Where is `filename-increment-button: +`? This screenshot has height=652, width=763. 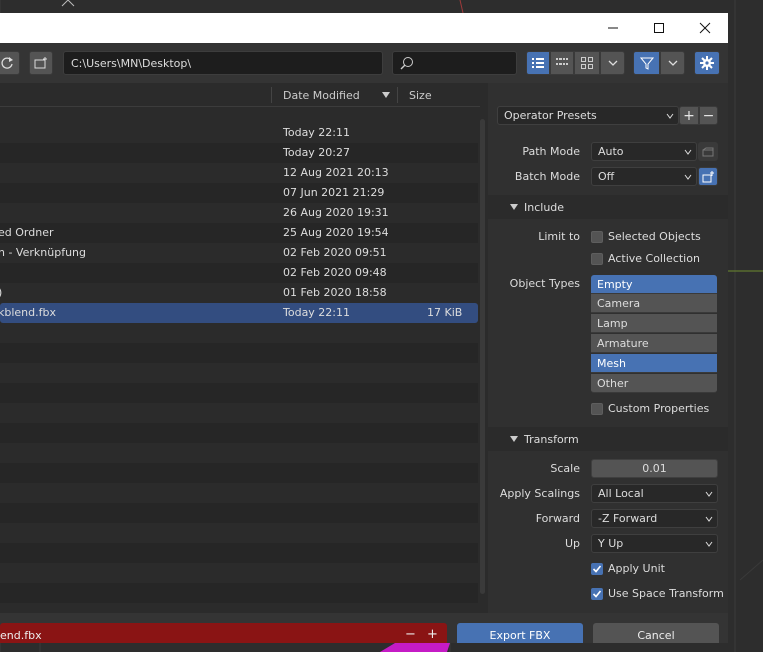 filename-increment-button: + is located at coordinates (432, 634).